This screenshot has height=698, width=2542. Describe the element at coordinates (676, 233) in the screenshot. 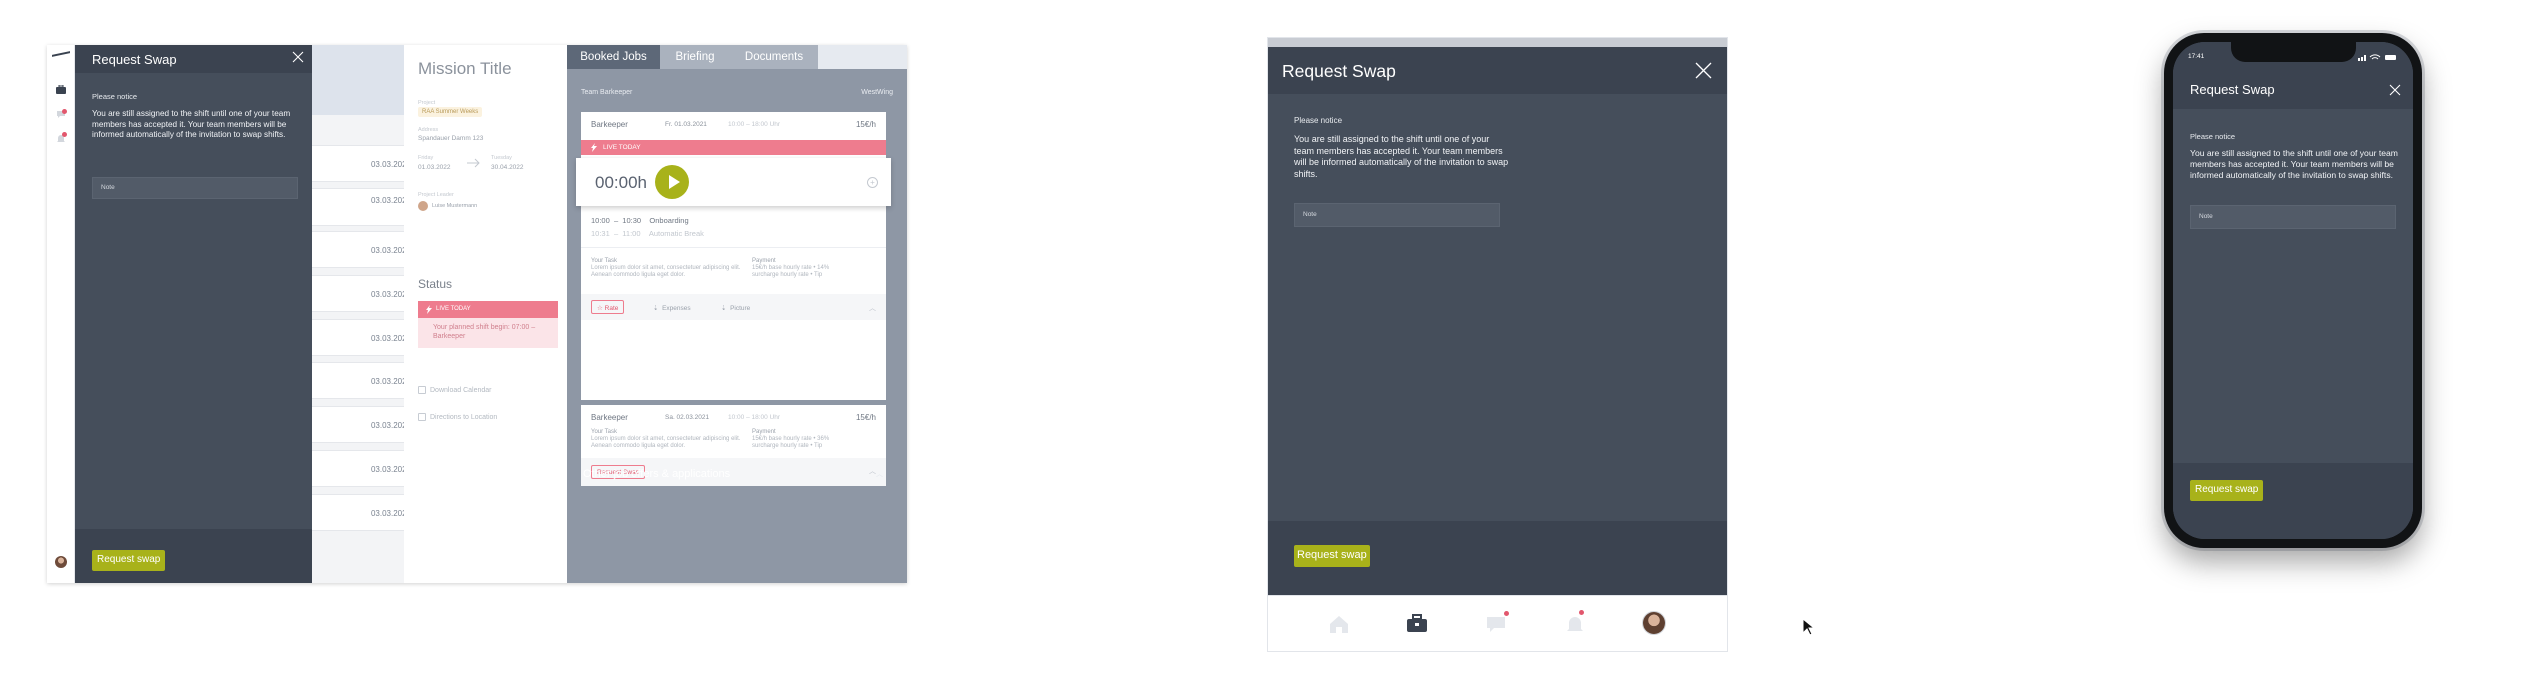

I see `schedule-label: Automatic Break` at that location.